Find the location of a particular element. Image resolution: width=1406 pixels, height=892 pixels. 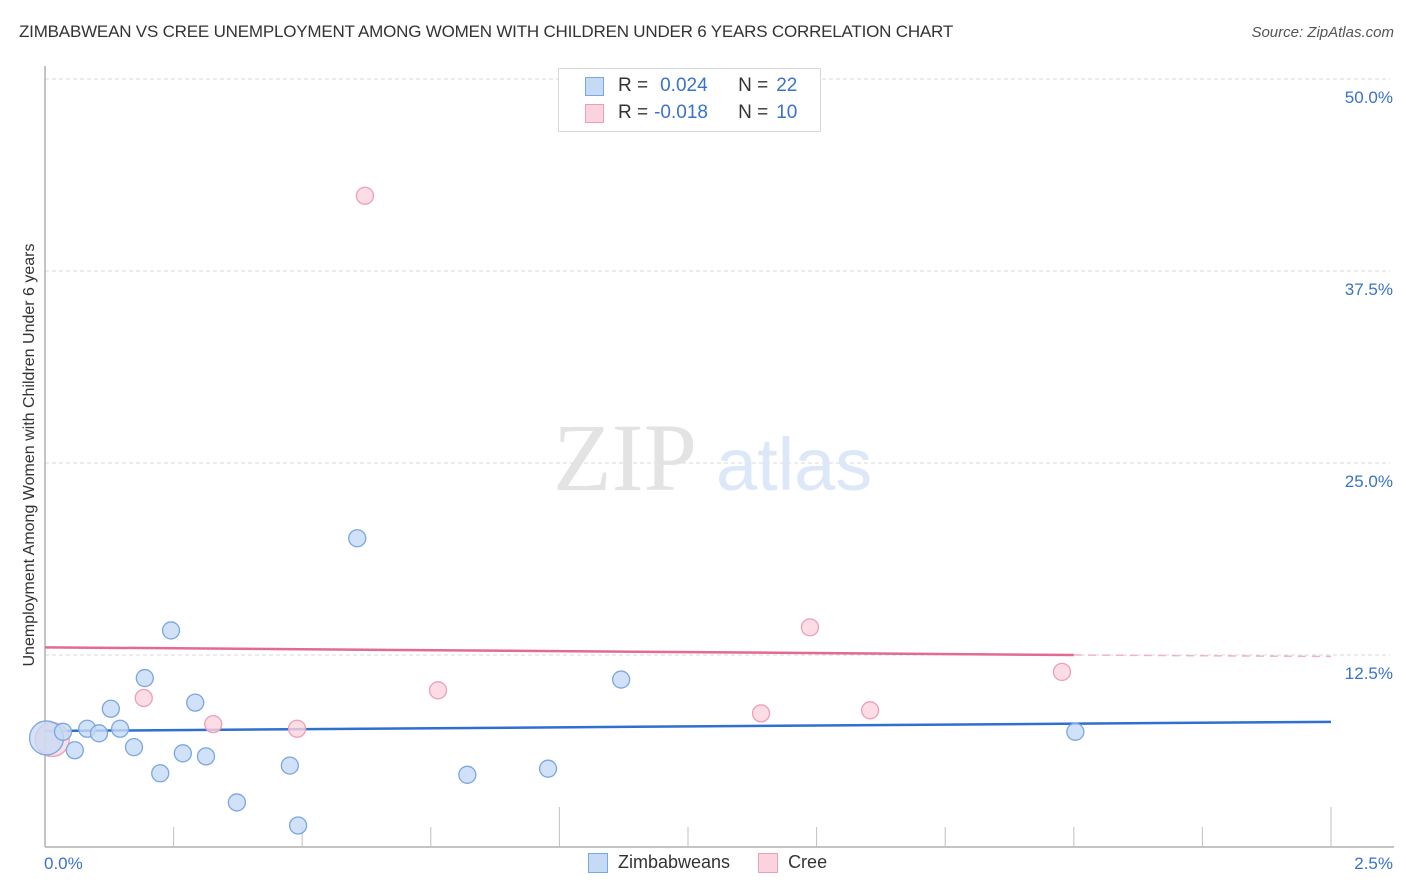

stats-row-zimbabweans: R = 0.024 N = 22 is located at coordinates (691, 86).